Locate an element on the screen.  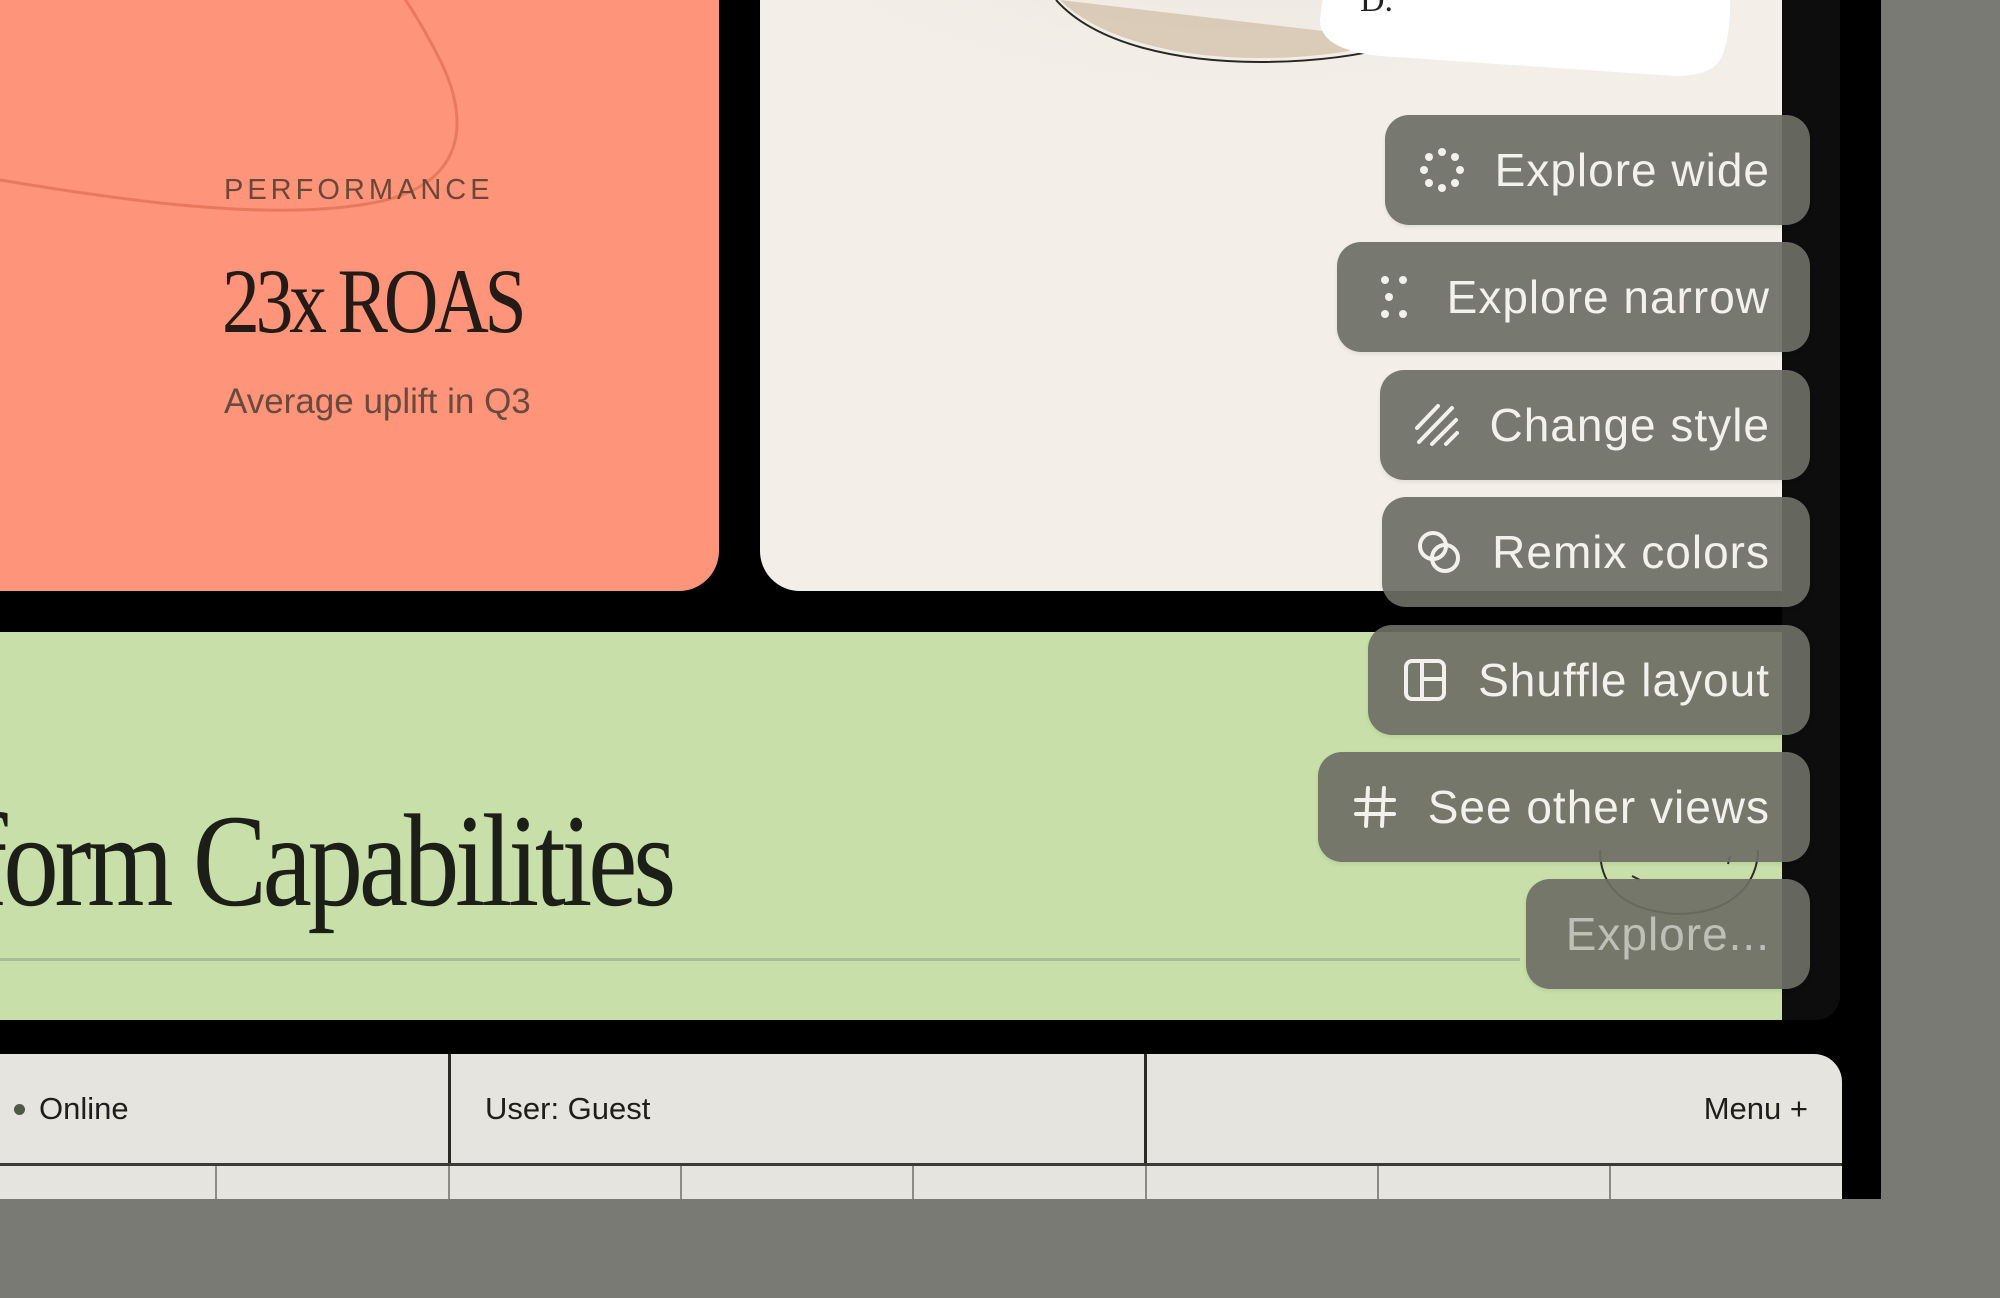
menu-button: Menu + is located at coordinates (1756, 1109).